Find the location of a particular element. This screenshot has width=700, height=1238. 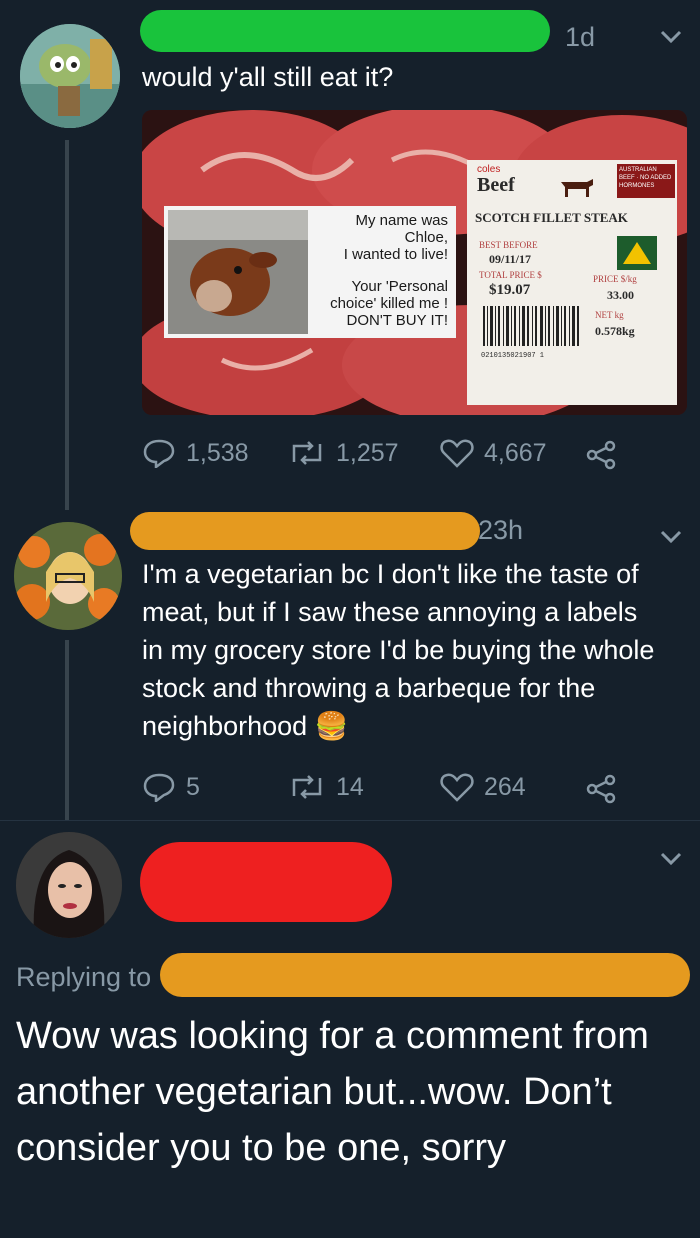

net-weight: 0.578kg is located at coordinates (615, 331).